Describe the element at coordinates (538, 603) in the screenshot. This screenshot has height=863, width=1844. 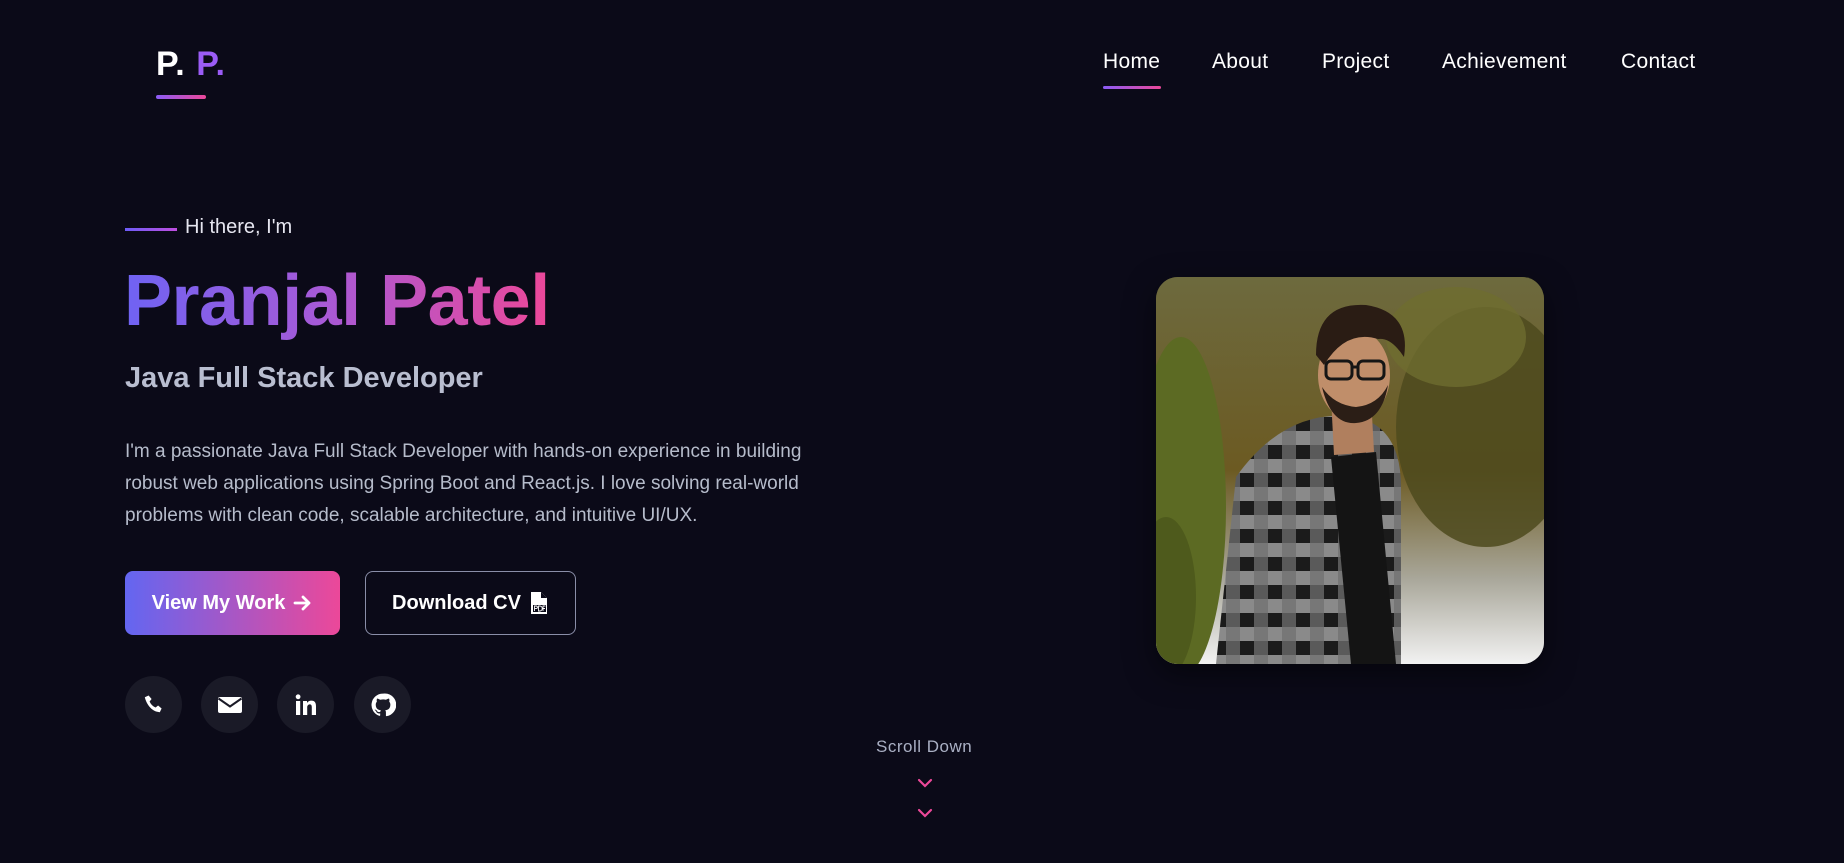
I see `pdf-file-icon` at that location.